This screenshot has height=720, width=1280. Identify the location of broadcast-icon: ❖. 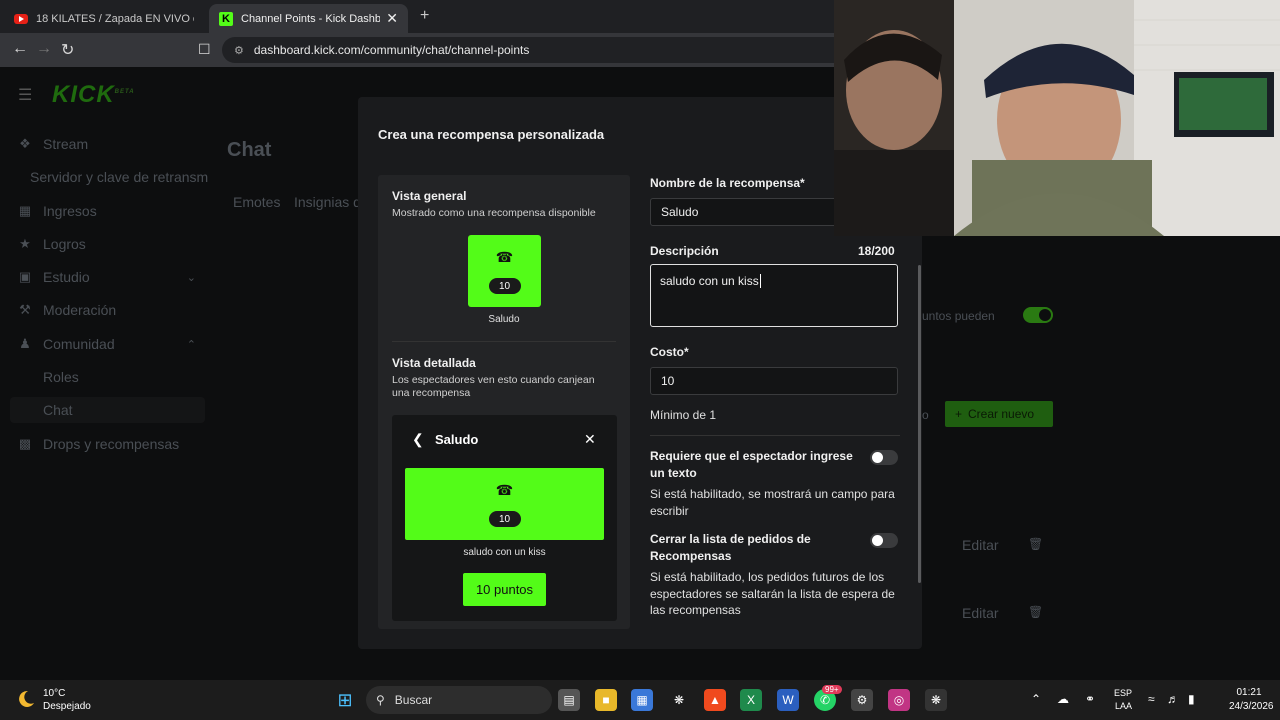
(25, 143).